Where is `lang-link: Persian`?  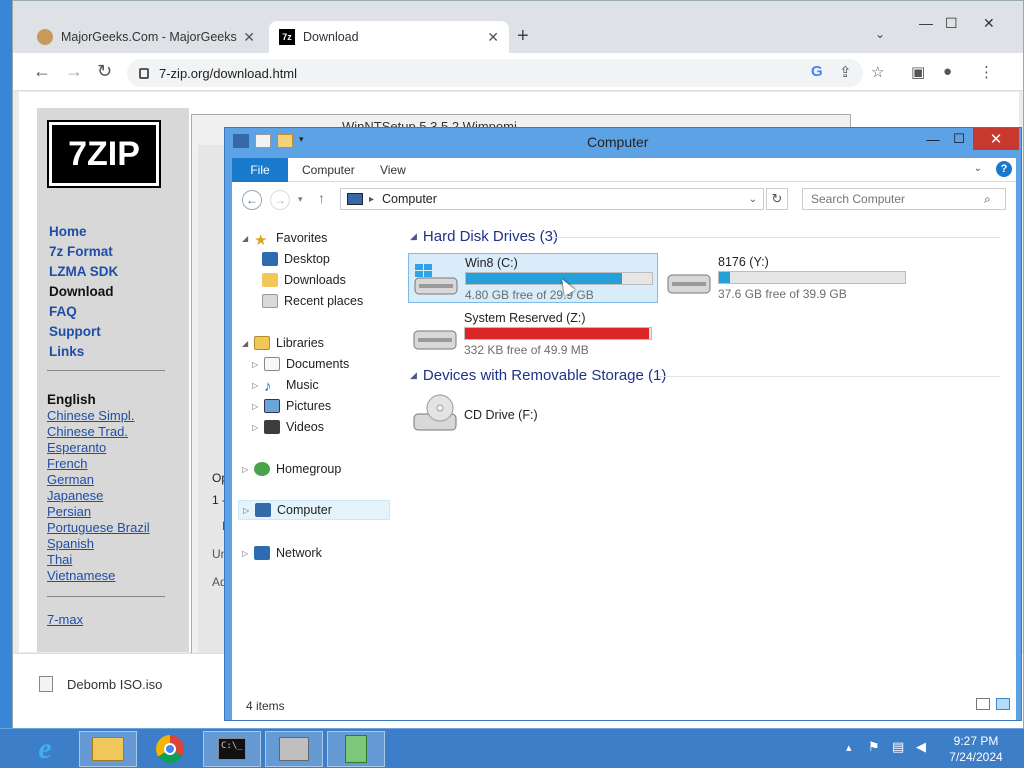
lang-link: Persian is located at coordinates (98, 512).